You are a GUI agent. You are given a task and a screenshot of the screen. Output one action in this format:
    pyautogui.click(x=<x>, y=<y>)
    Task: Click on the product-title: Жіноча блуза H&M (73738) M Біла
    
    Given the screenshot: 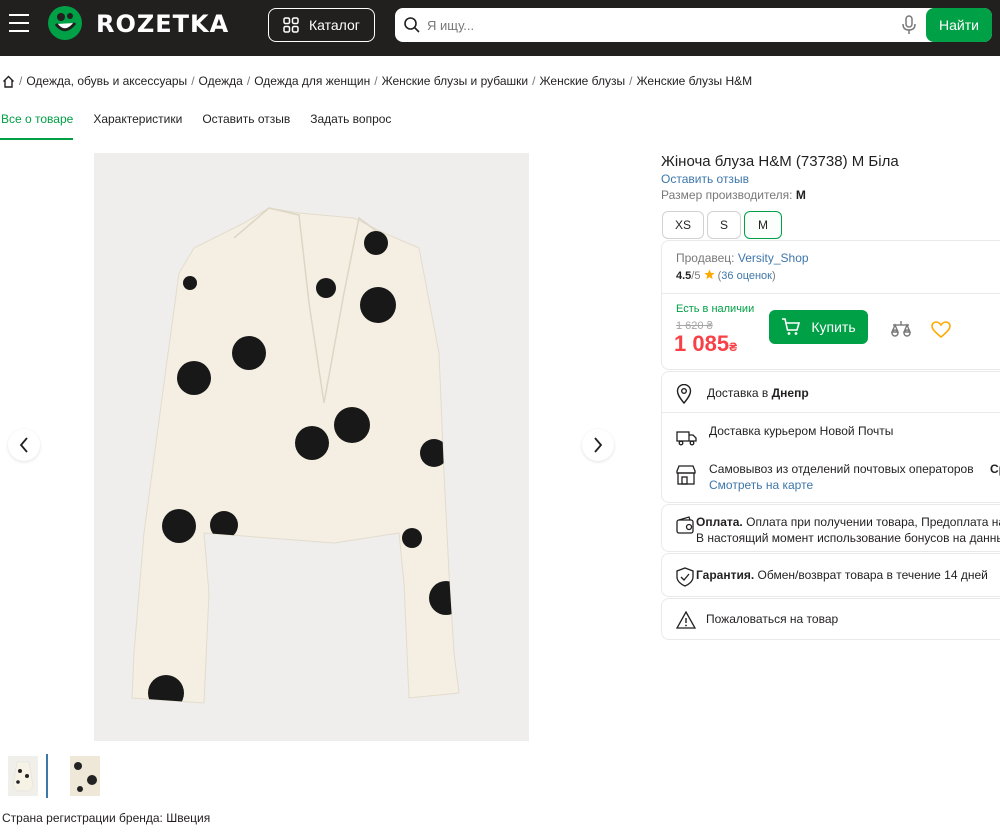 What is the action you would take?
    pyautogui.click(x=780, y=161)
    